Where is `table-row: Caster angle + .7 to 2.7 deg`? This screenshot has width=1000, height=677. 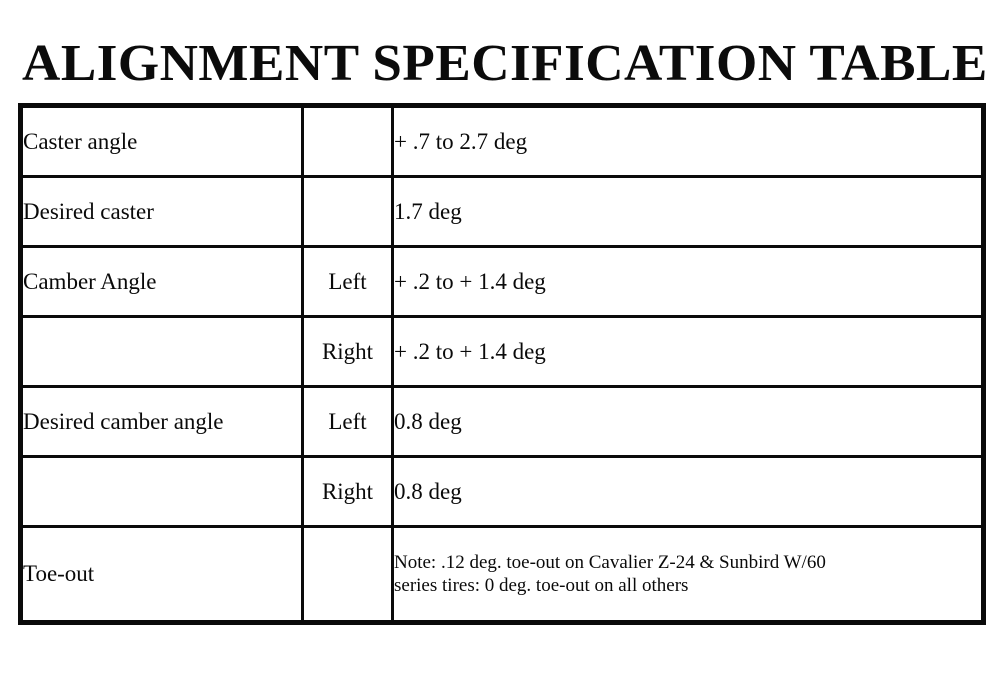
table-row: Caster angle + .7 to 2.7 deg is located at coordinates (502, 141).